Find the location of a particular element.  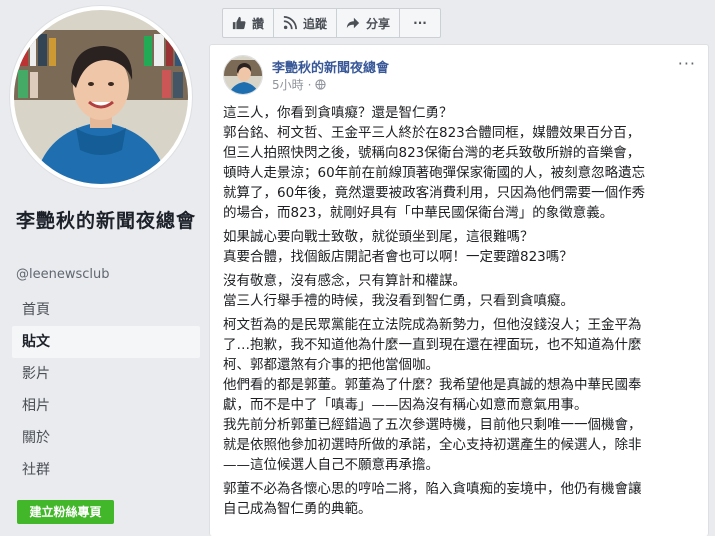

share-label: 分享 is located at coordinates (377, 23).